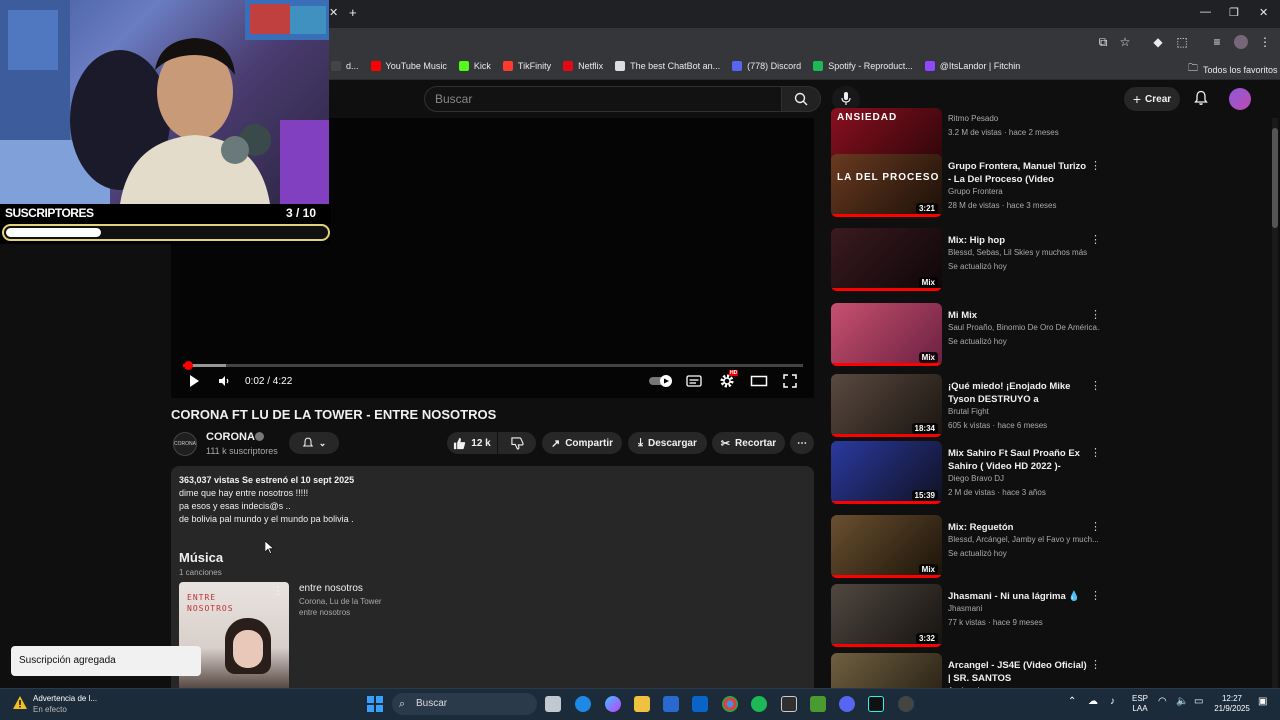  Describe the element at coordinates (1093, 702) in the screenshot. I see `onedrive-icon: ☁` at that location.